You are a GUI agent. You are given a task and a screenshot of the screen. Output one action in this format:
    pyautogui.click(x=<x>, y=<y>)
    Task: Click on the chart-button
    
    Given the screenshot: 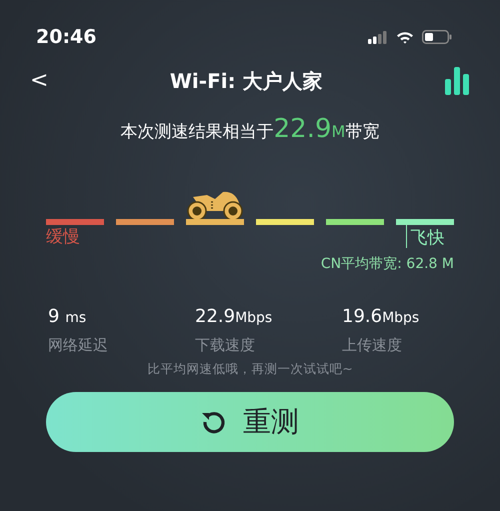 What is the action you would take?
    pyautogui.click(x=457, y=81)
    